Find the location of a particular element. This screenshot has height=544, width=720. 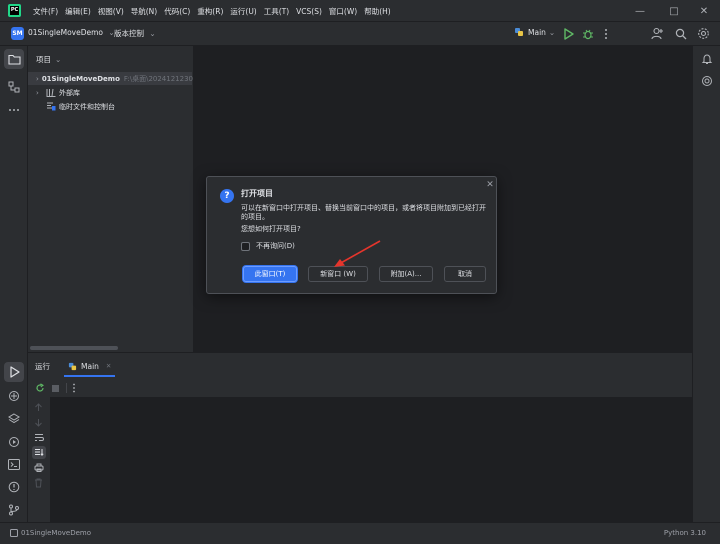

python-packages-button is located at coordinates (14, 396).